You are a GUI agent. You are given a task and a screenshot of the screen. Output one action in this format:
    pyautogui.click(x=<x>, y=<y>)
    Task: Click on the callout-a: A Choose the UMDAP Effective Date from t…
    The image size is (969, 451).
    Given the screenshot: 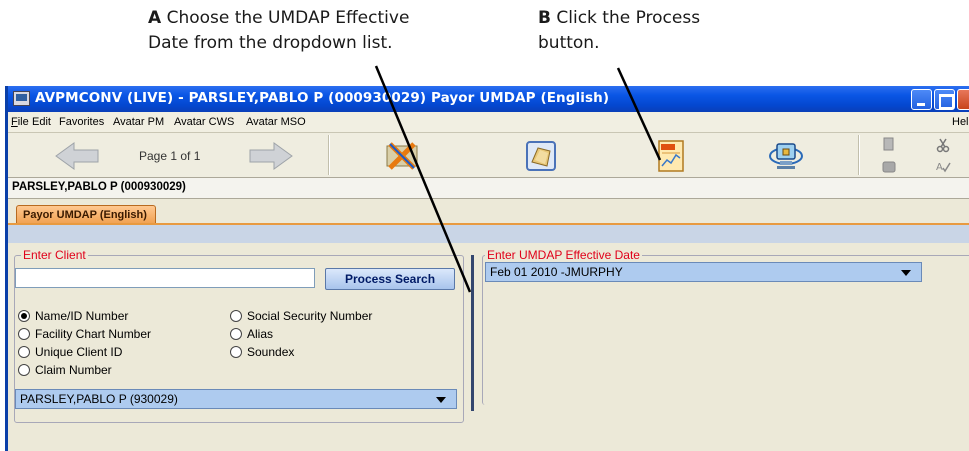 What is the action you would take?
    pyautogui.click(x=278, y=31)
    